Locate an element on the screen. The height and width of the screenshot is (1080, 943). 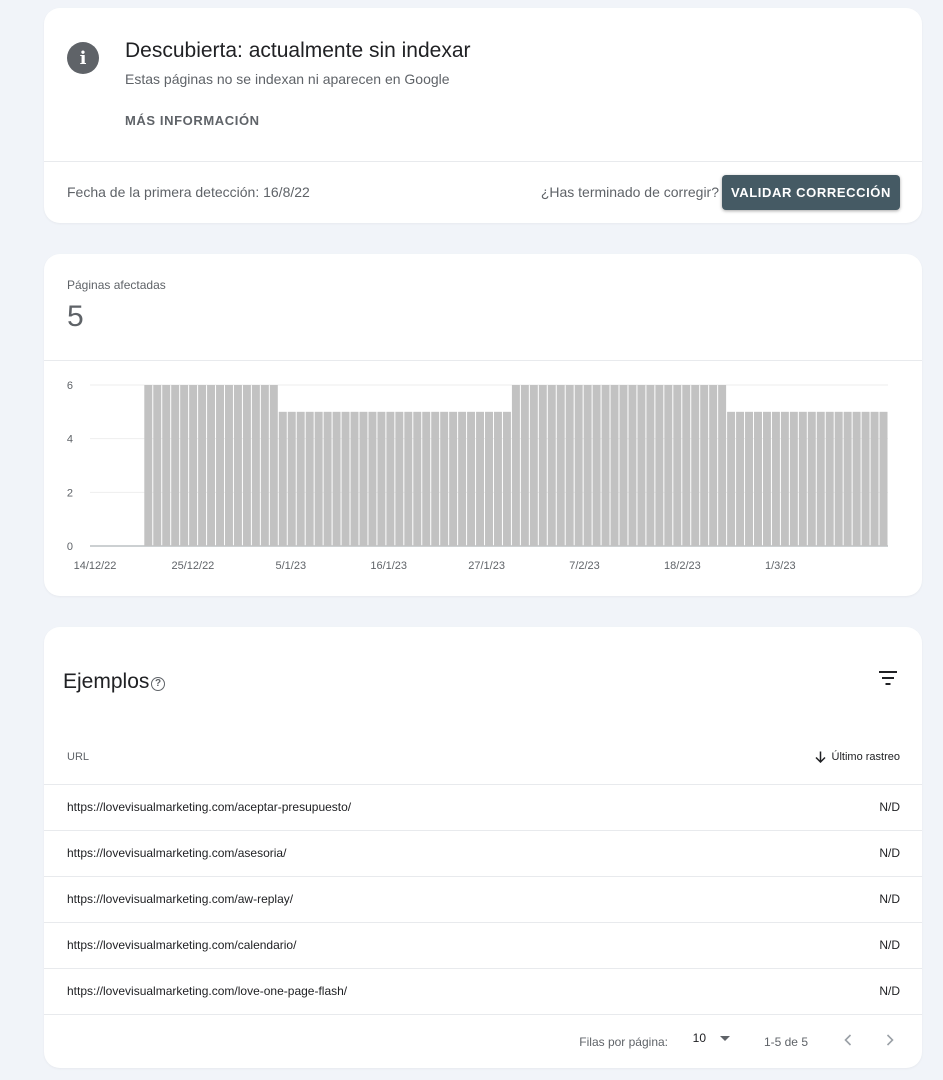
learn-more-link: MÁS INFORMACIÓN is located at coordinates (192, 120).